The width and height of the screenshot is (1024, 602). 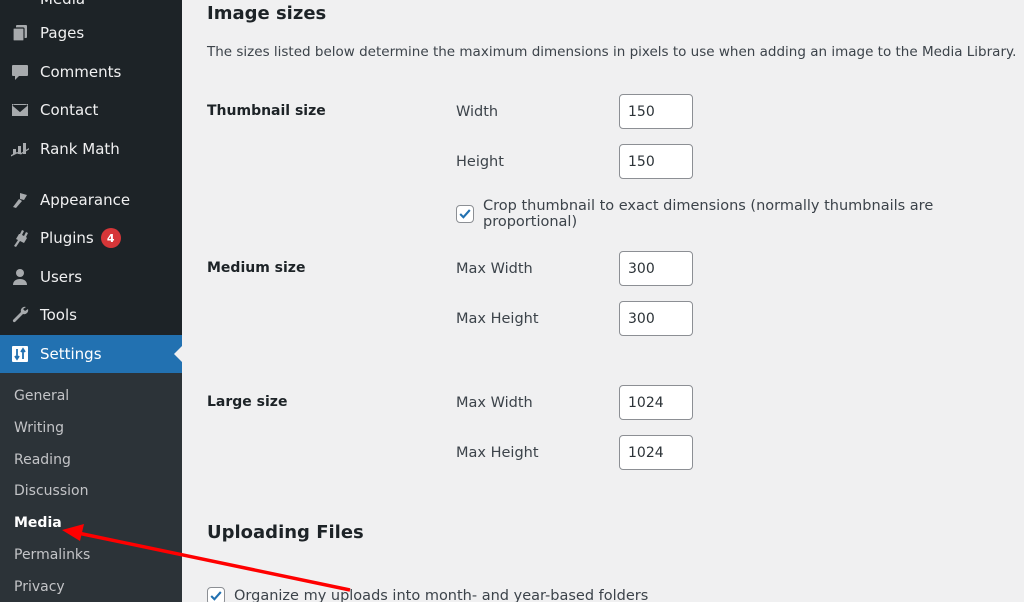 I want to click on sidebar-item-appearance: Appearance, so click(x=91, y=200).